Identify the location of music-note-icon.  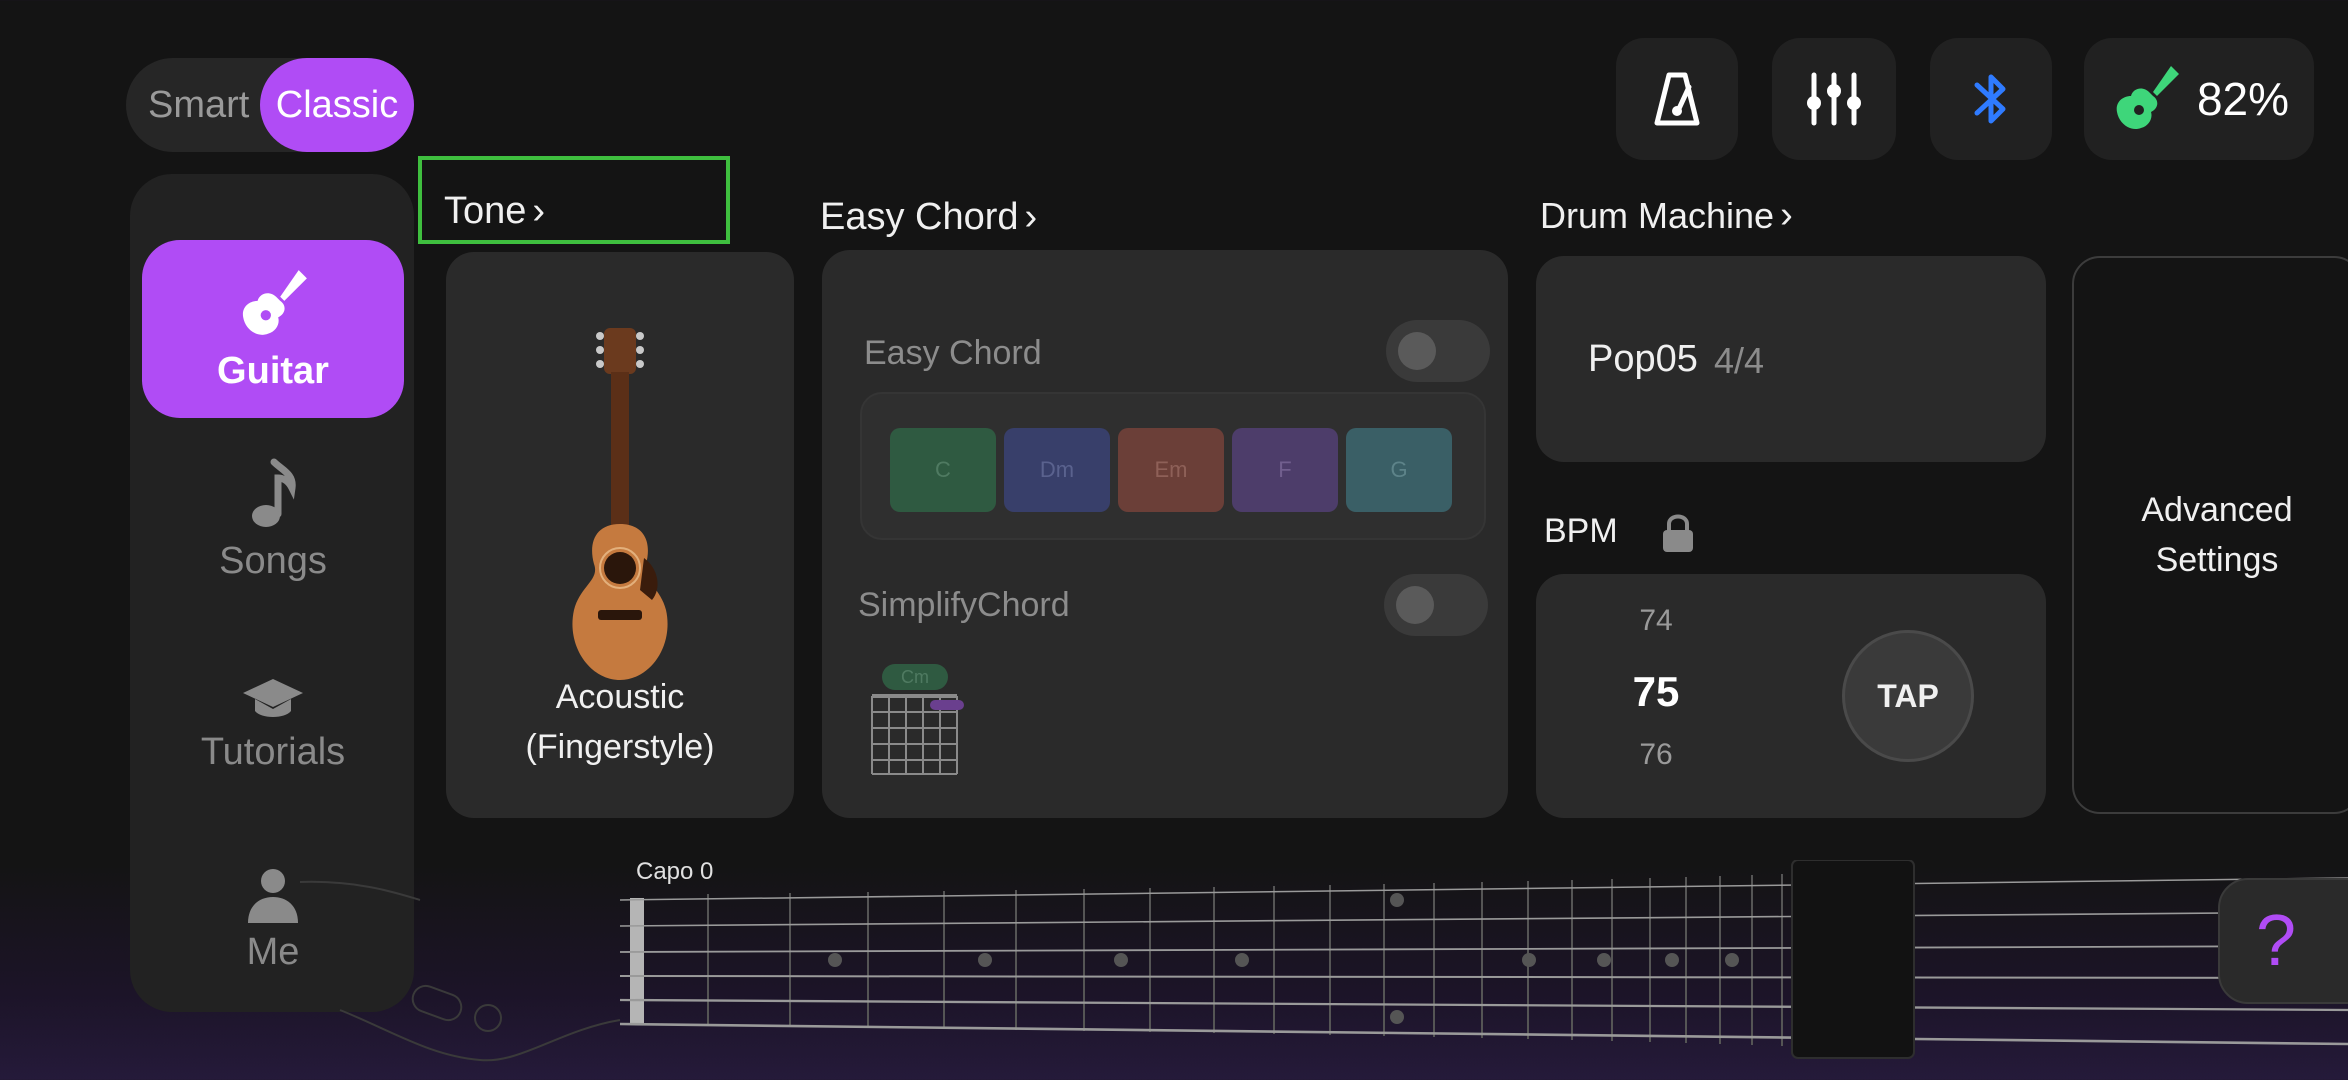
(274, 492).